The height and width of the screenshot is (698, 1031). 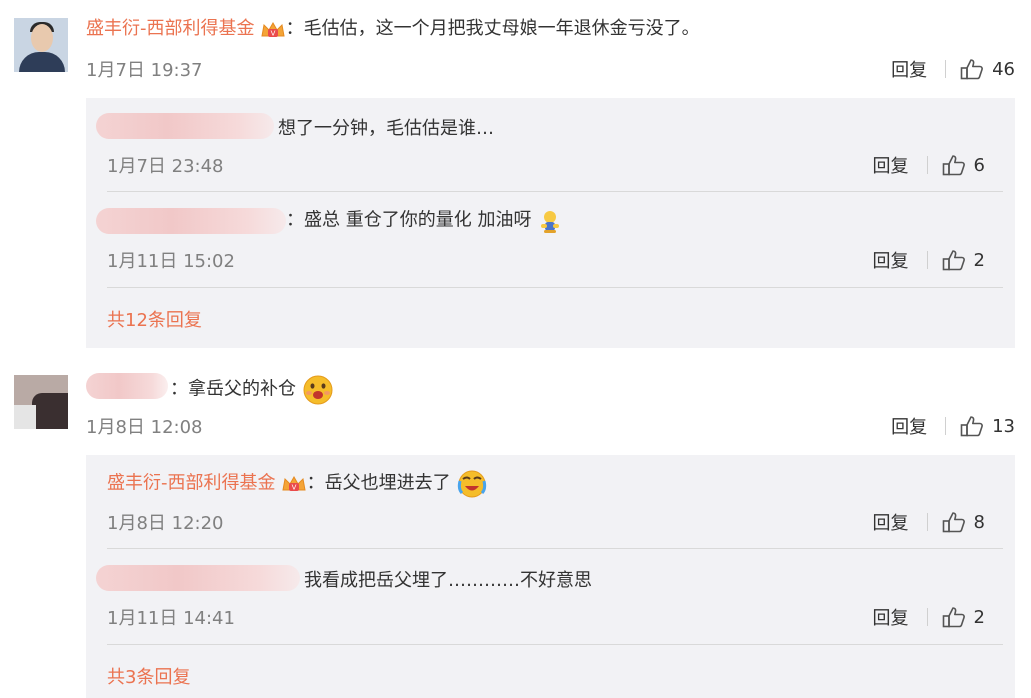 I want to click on reply-actions: 回复 6, so click(x=929, y=165).